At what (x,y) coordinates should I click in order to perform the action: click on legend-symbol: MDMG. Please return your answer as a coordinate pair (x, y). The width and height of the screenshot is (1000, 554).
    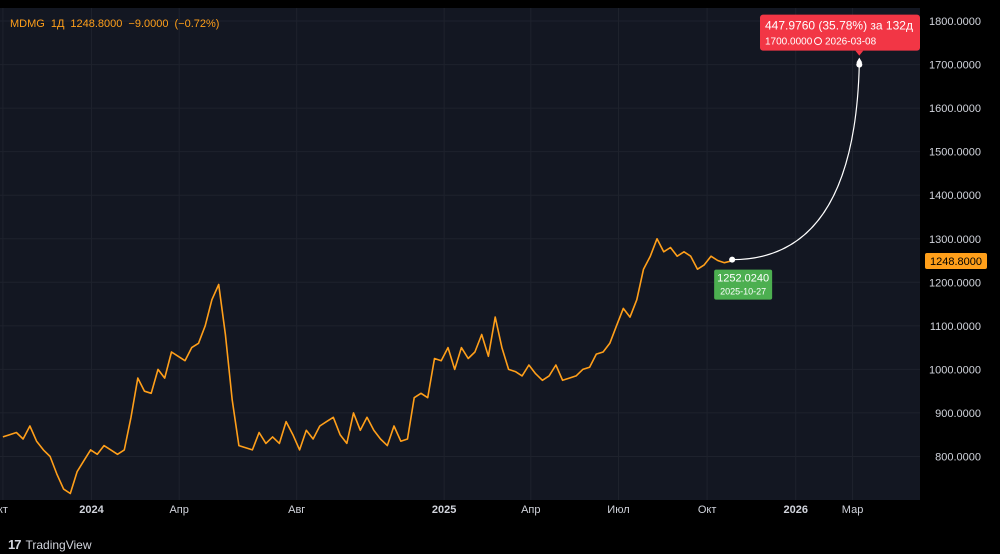
    Looking at the image, I should click on (27, 24).